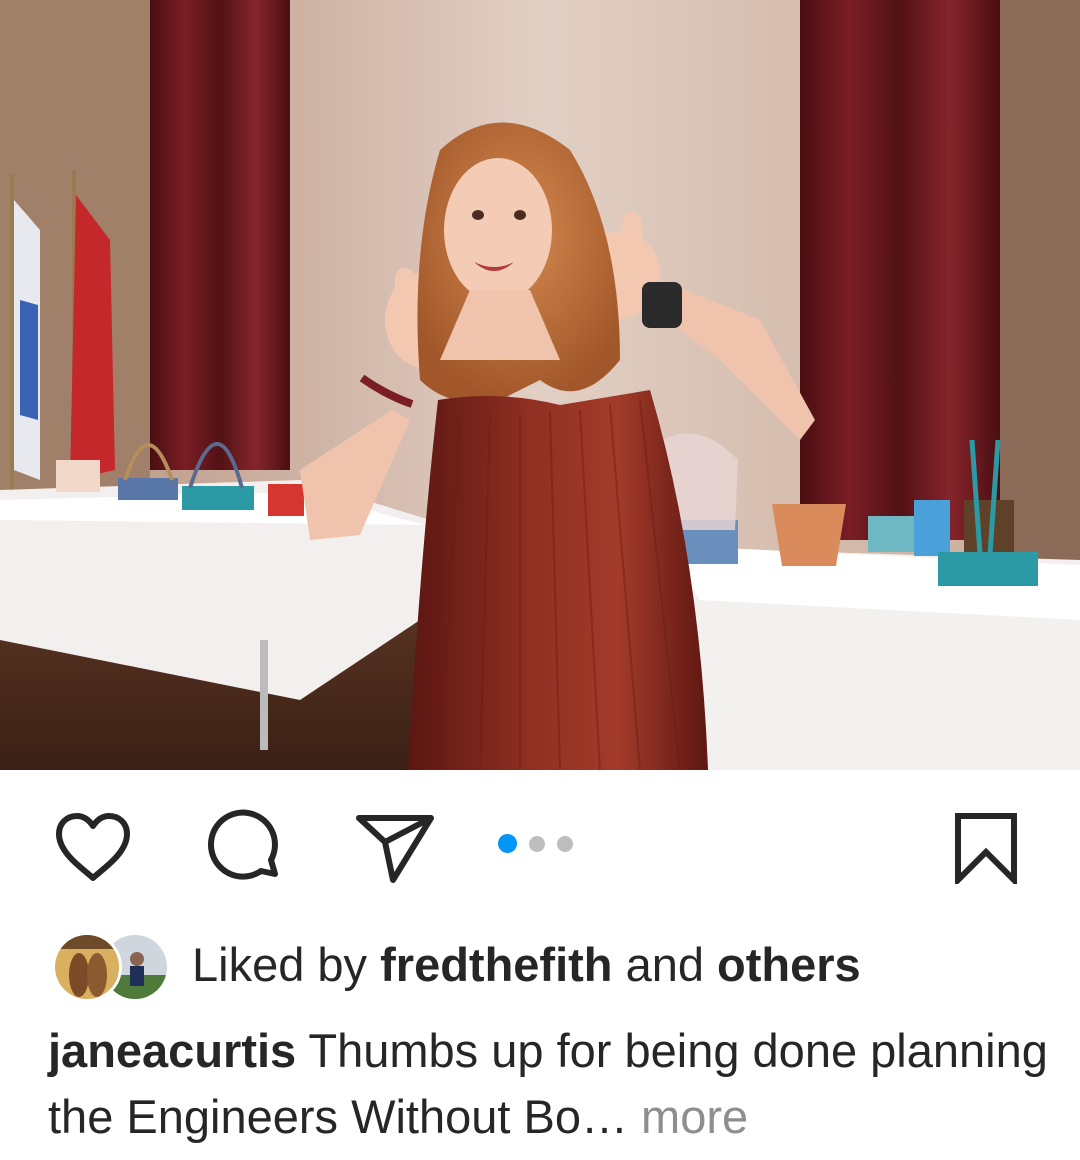  I want to click on save-button, so click(986, 848).